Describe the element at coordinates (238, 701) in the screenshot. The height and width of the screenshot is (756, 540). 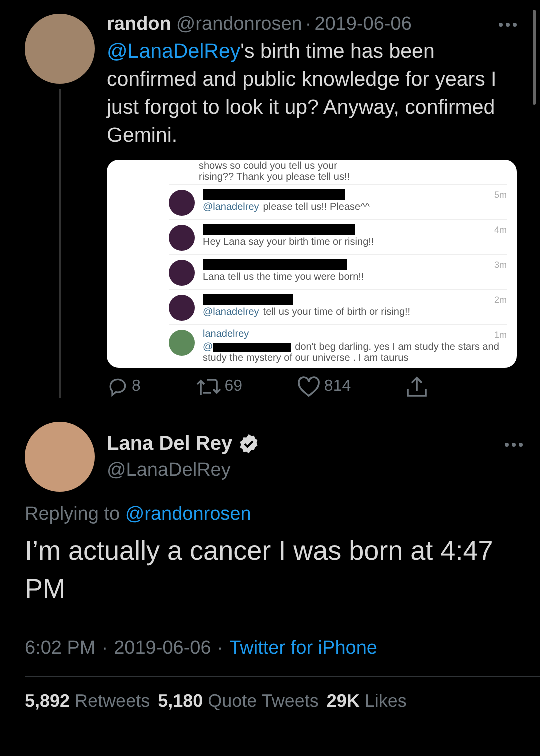
I see `stat-link: 5,180 Quote Tweets` at that location.